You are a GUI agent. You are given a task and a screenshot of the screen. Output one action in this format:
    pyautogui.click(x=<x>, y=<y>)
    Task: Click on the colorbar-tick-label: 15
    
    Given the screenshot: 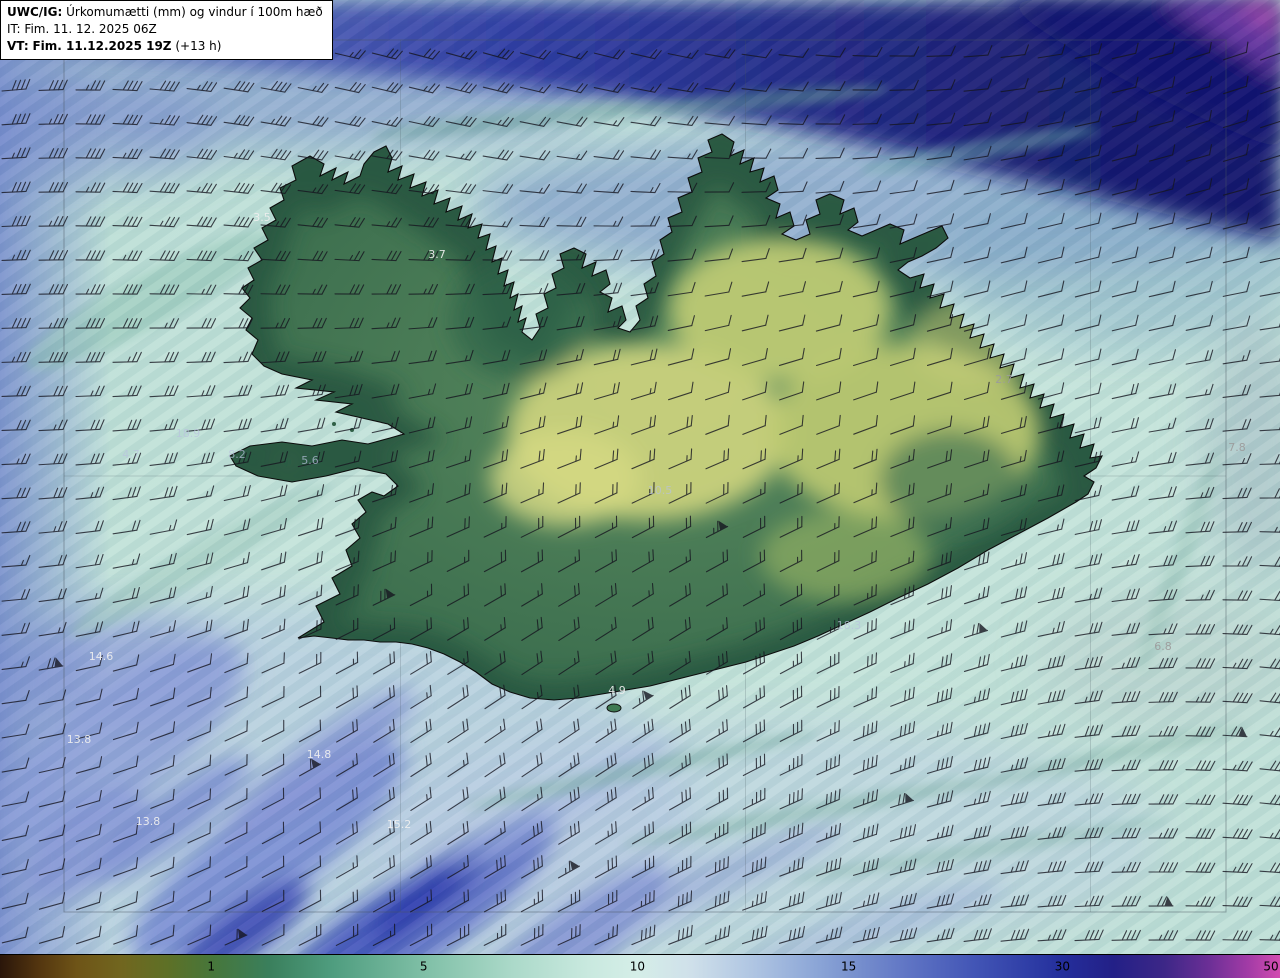 What is the action you would take?
    pyautogui.click(x=848, y=966)
    